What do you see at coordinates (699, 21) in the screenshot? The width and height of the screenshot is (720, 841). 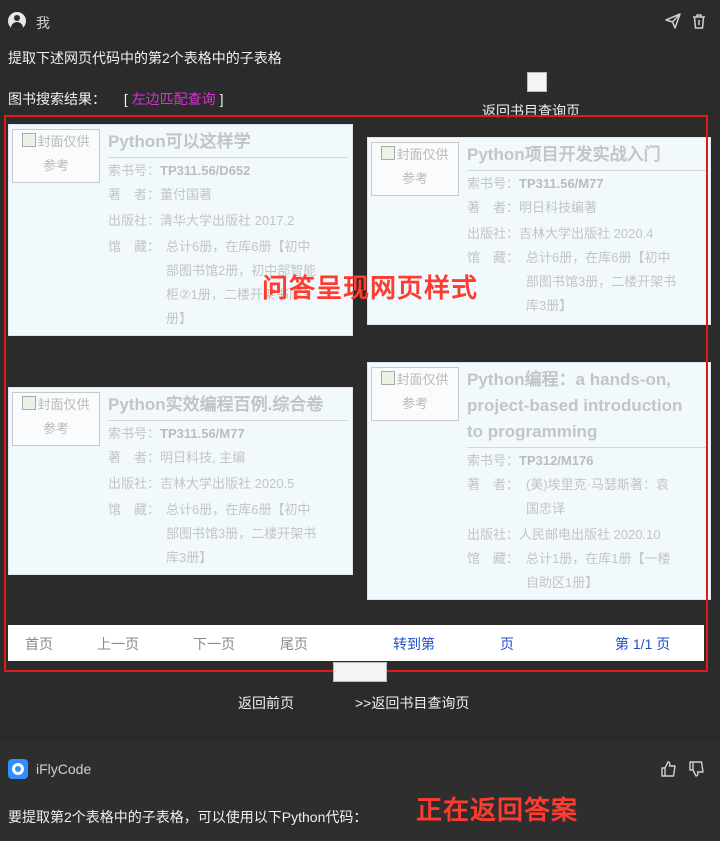 I see `delete-icon` at bounding box center [699, 21].